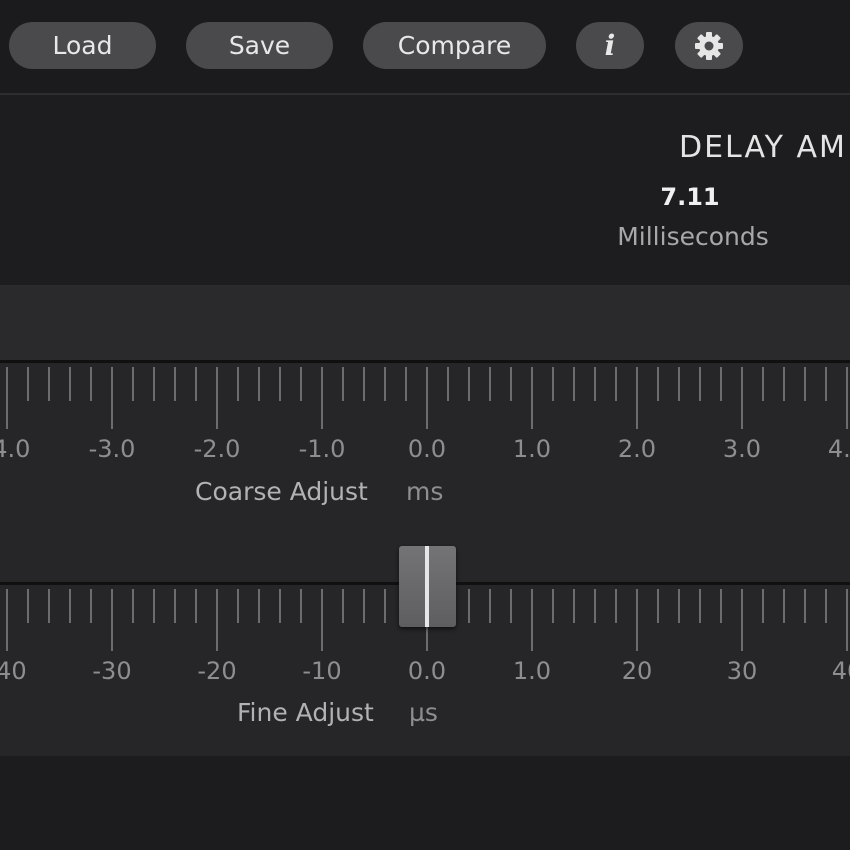 The height and width of the screenshot is (850, 850). I want to click on toolbar: Load Save Compare i, so click(425, 47).